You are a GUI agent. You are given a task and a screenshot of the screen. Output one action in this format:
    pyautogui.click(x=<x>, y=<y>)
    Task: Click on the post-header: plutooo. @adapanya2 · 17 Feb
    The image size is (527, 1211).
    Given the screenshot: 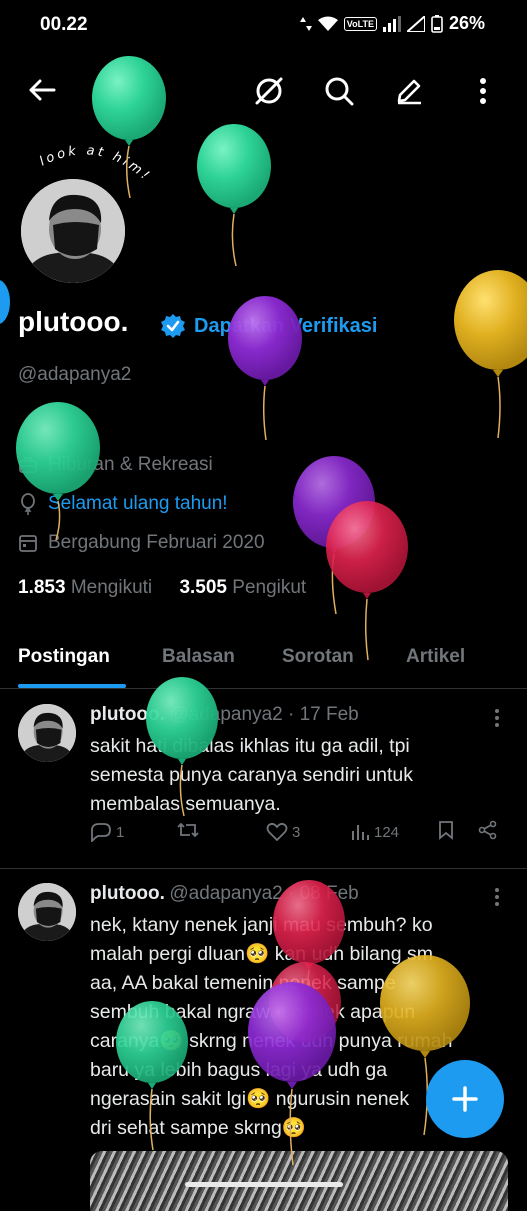 What is the action you would take?
    pyautogui.click(x=224, y=715)
    